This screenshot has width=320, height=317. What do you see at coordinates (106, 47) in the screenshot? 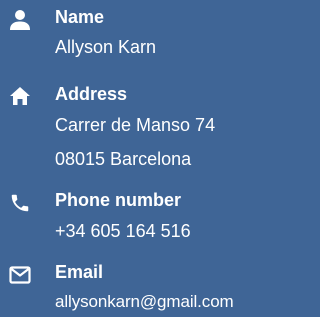
I see `name-value: Allyson Karn` at bounding box center [106, 47].